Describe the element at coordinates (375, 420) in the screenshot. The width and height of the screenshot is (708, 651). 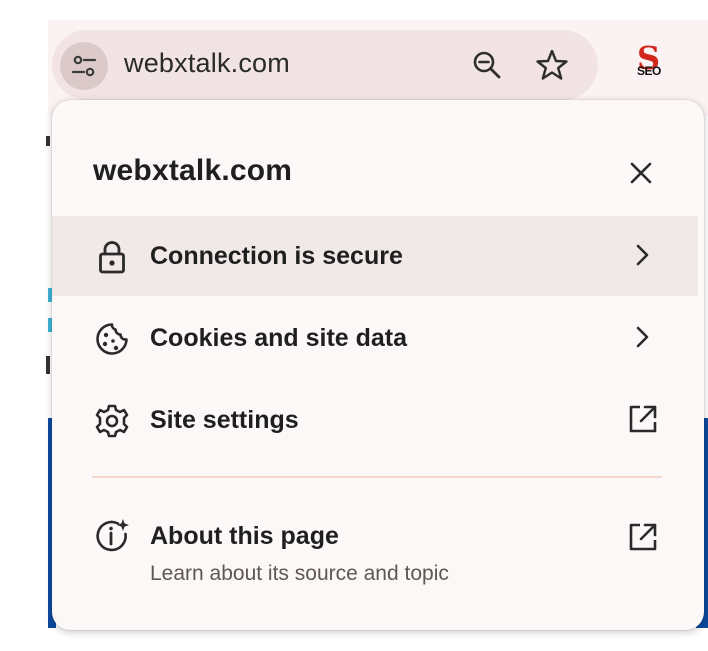
I see `site-settings-item: Site settings` at that location.